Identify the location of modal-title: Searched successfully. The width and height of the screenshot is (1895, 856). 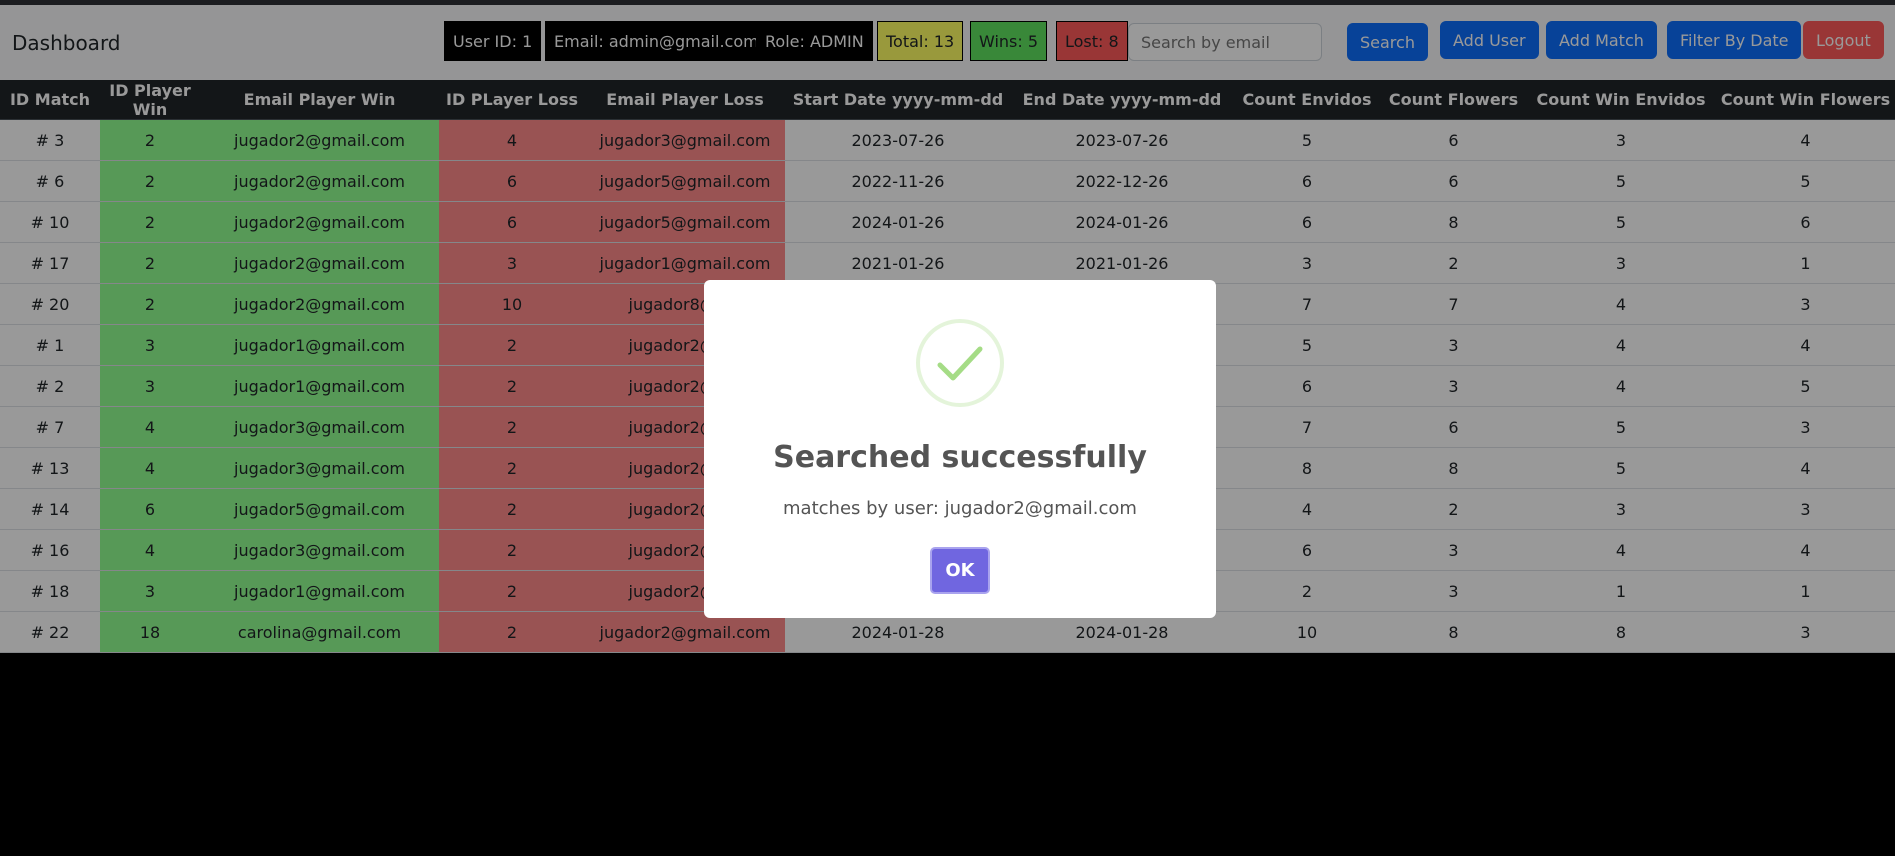
(960, 457).